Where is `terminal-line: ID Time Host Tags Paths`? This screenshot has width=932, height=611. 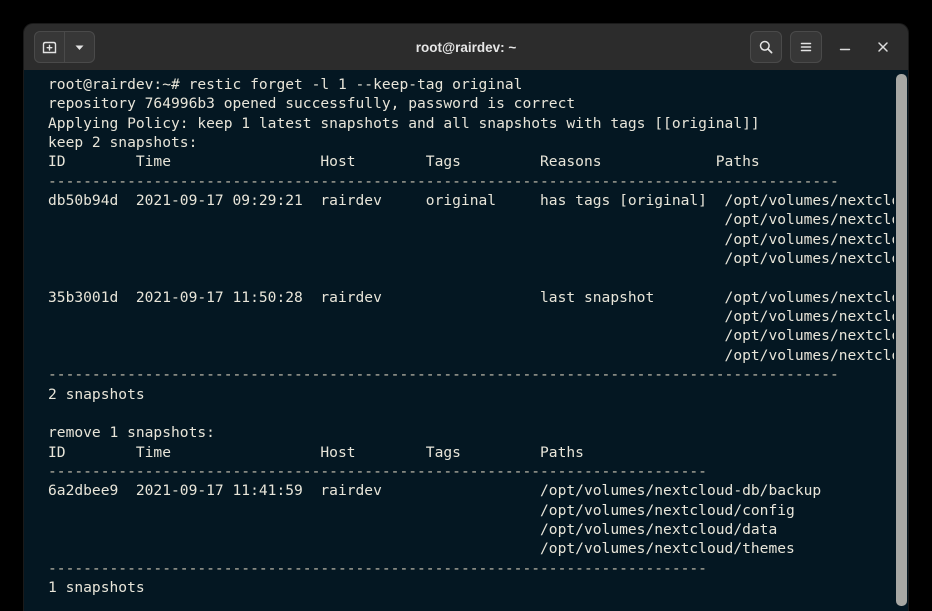
terminal-line: ID Time Host Tags Paths is located at coordinates (316, 452).